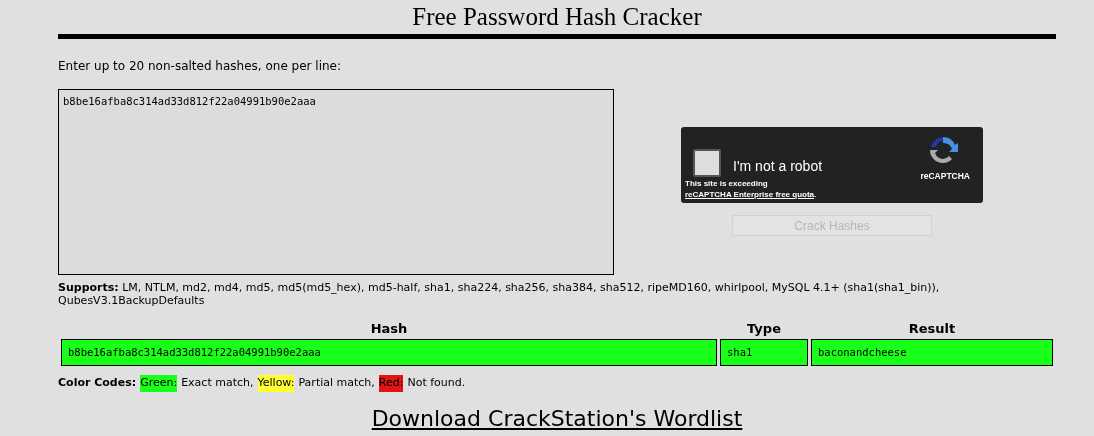 The height and width of the screenshot is (436, 1094). I want to click on color-codes-label: Color Codes:, so click(97, 383).